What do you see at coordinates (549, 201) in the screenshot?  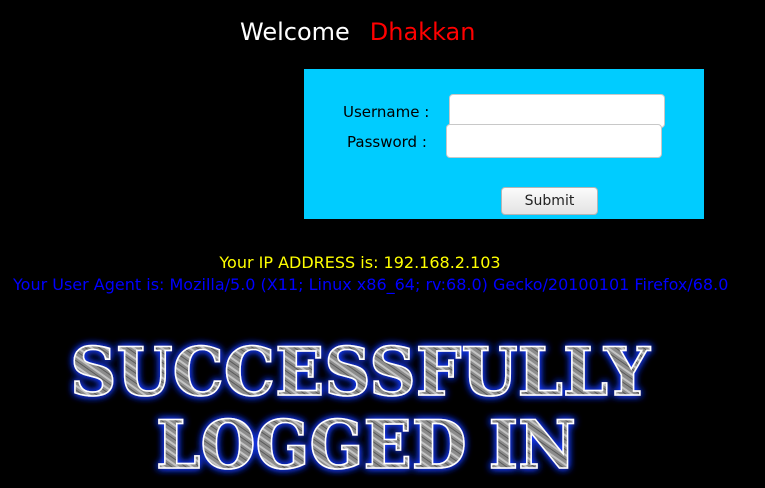 I see `submit-button: Submit` at bounding box center [549, 201].